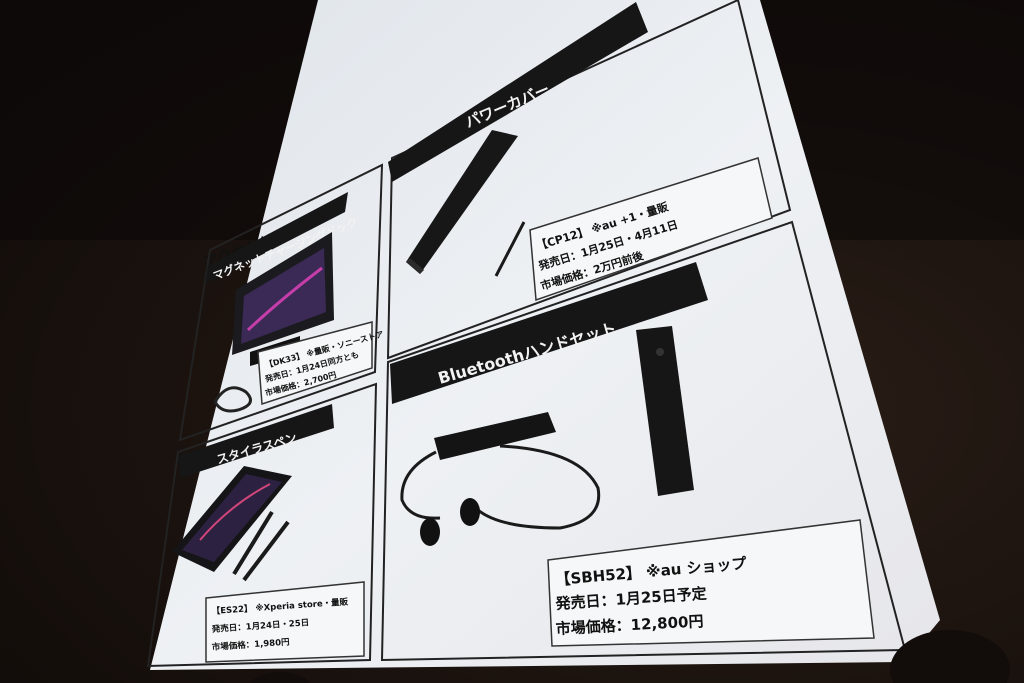 This screenshot has width=1024, height=683. Describe the element at coordinates (660, 352) in the screenshot. I see `handset-button-image` at that location.